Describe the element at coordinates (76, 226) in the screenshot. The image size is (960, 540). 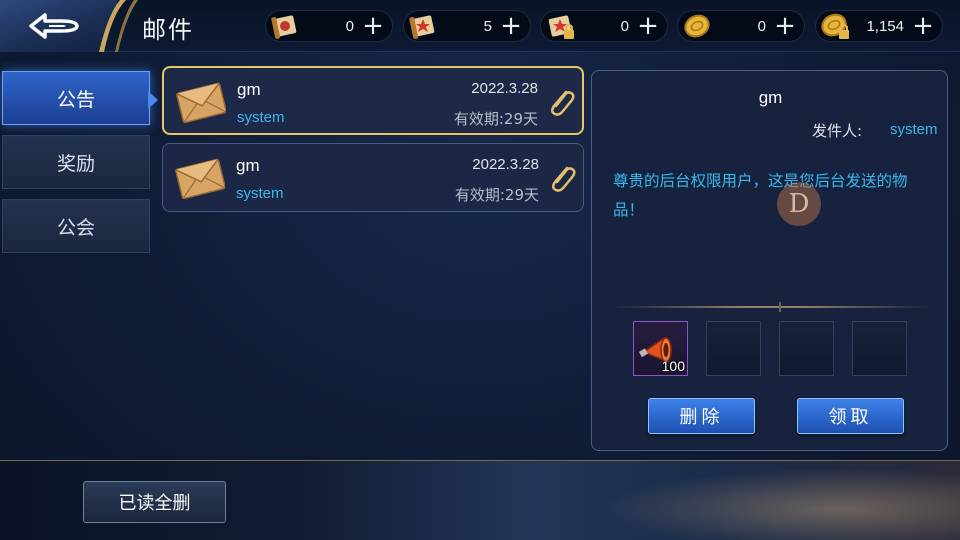
I see `tab-guild: 公会` at that location.